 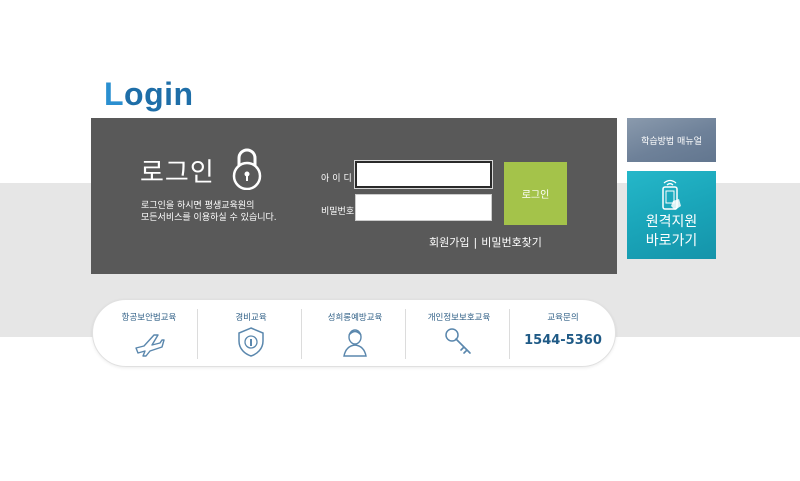 I want to click on shield-icon, so click(x=251, y=342).